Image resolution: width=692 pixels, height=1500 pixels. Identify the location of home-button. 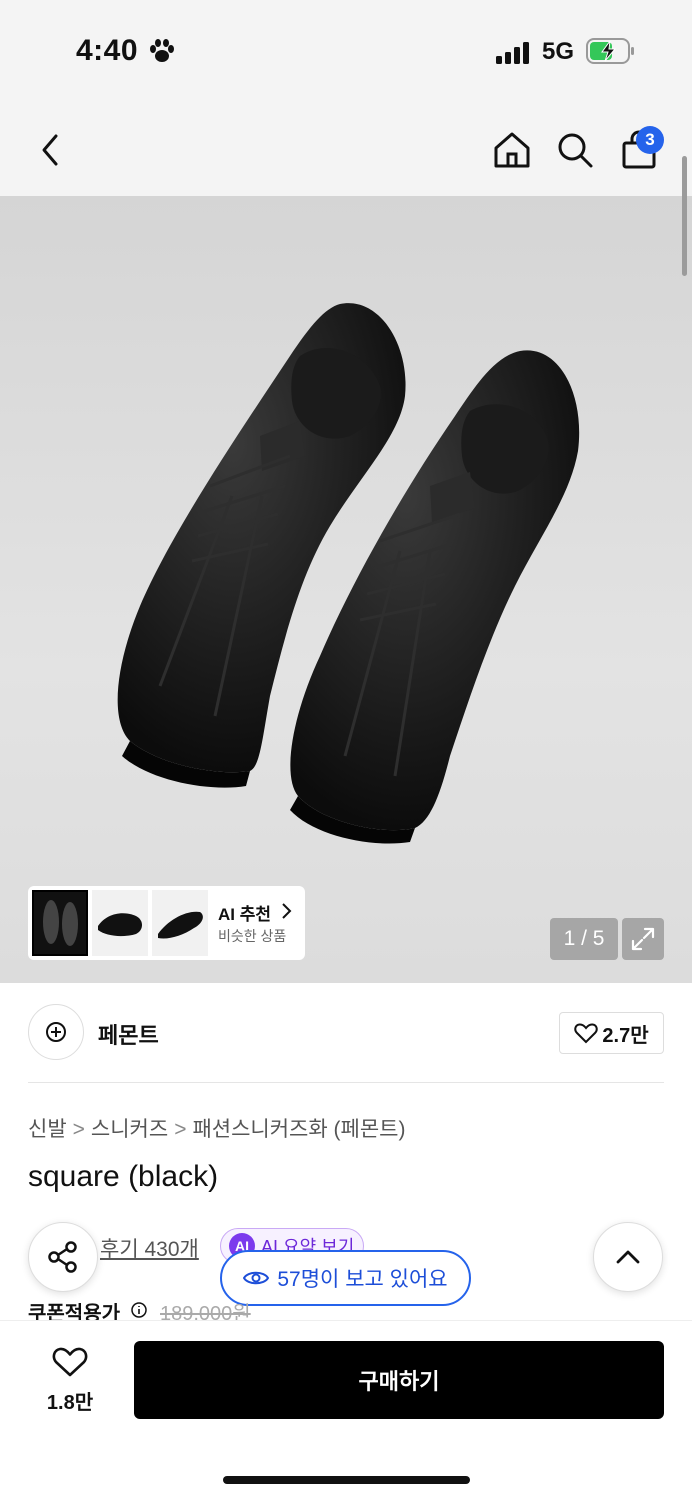
(512, 150).